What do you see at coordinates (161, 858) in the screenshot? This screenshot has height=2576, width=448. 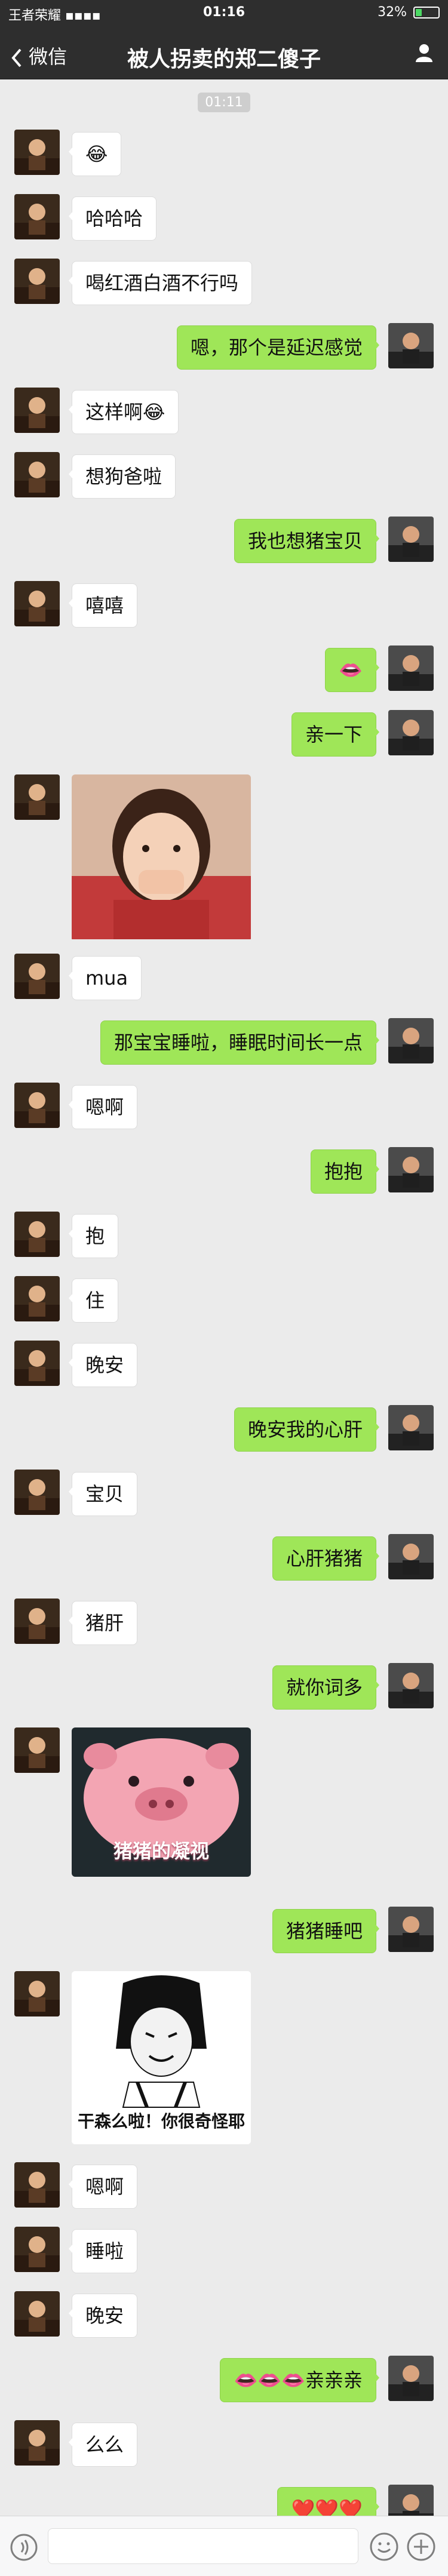 I see `photo-message` at bounding box center [161, 858].